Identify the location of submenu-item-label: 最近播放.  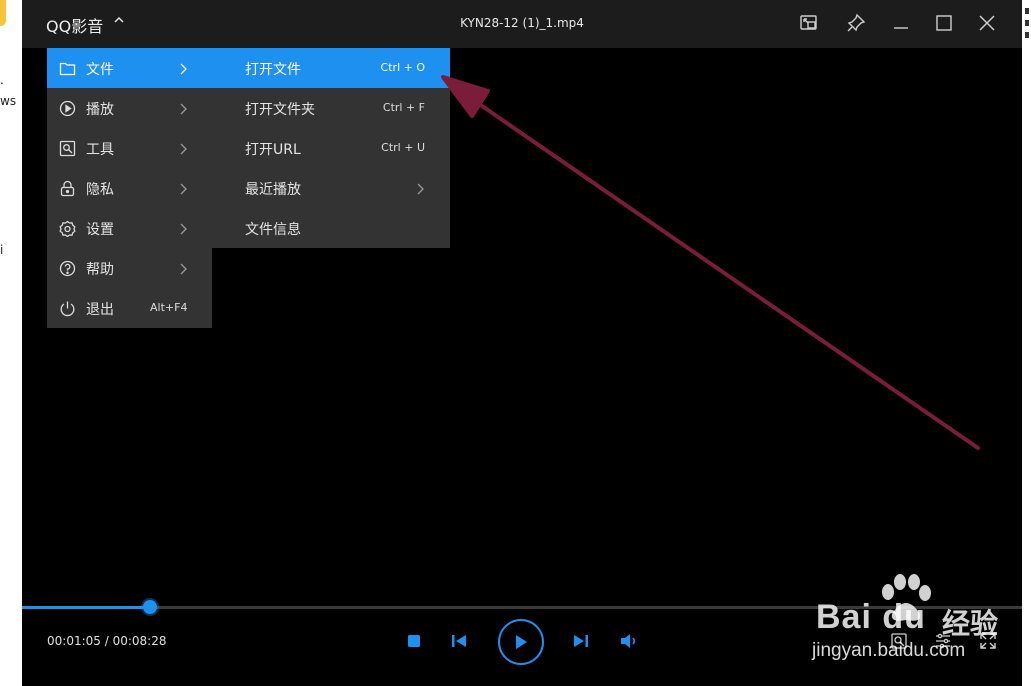
(273, 190).